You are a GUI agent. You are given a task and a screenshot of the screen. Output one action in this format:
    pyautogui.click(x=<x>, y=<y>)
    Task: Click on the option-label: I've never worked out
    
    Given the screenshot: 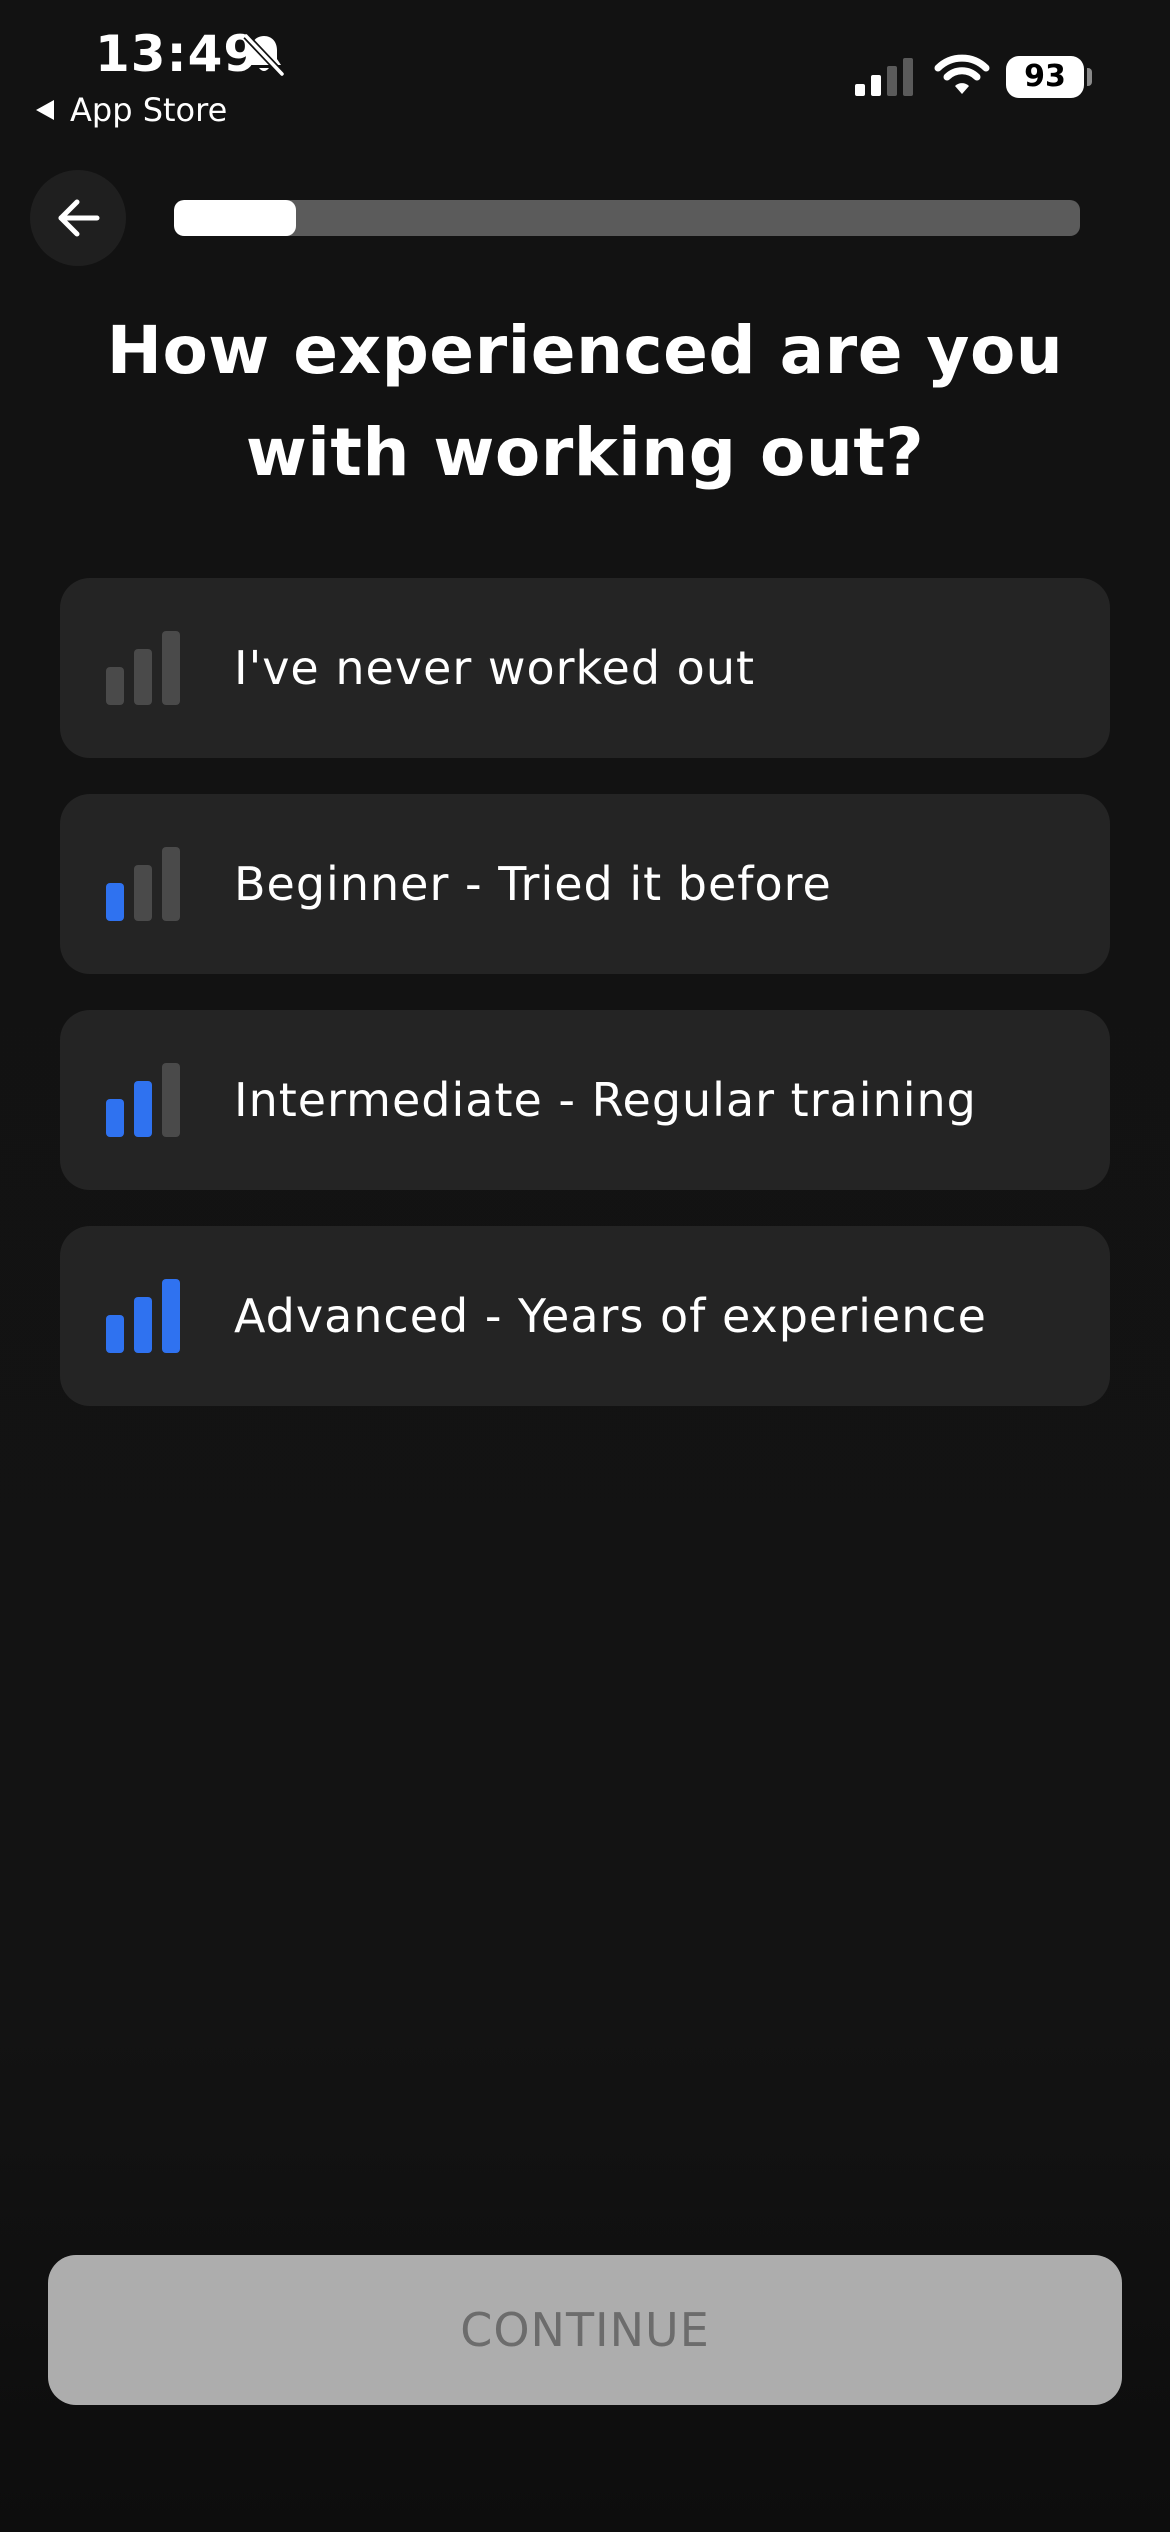 What is the action you would take?
    pyautogui.click(x=495, y=668)
    